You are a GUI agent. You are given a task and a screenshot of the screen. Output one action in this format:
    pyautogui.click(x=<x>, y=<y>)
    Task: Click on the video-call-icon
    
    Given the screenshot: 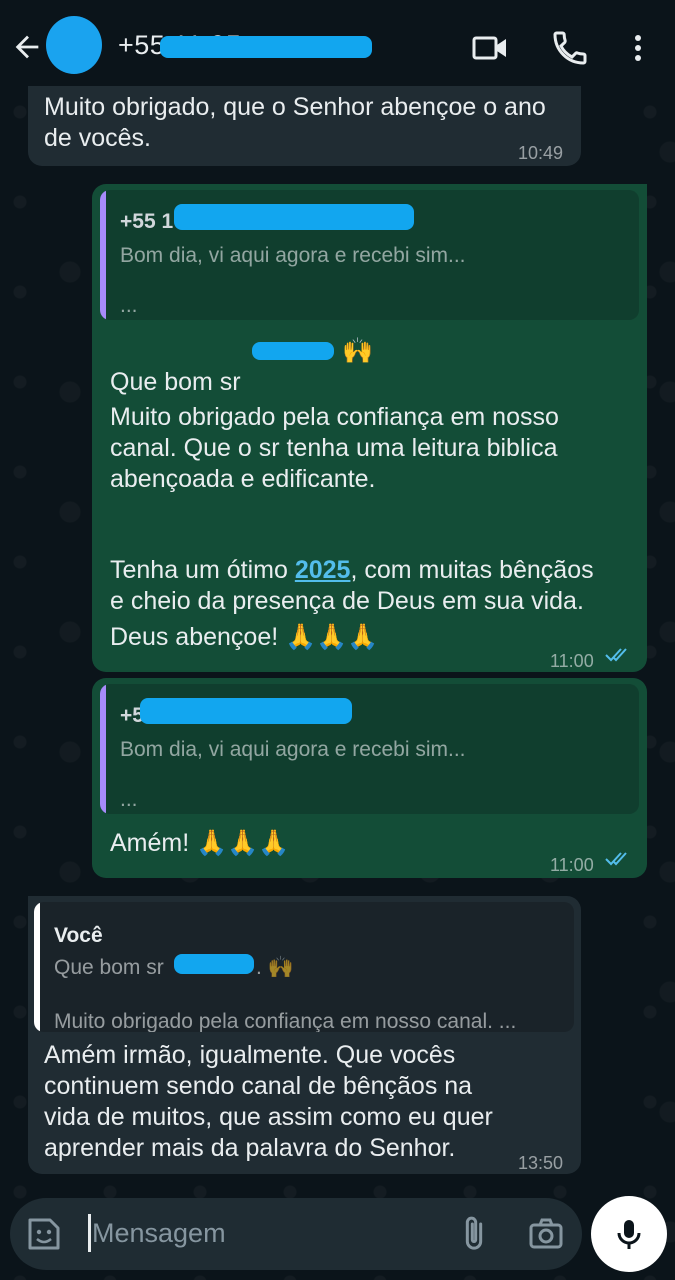 What is the action you would take?
    pyautogui.click(x=490, y=48)
    